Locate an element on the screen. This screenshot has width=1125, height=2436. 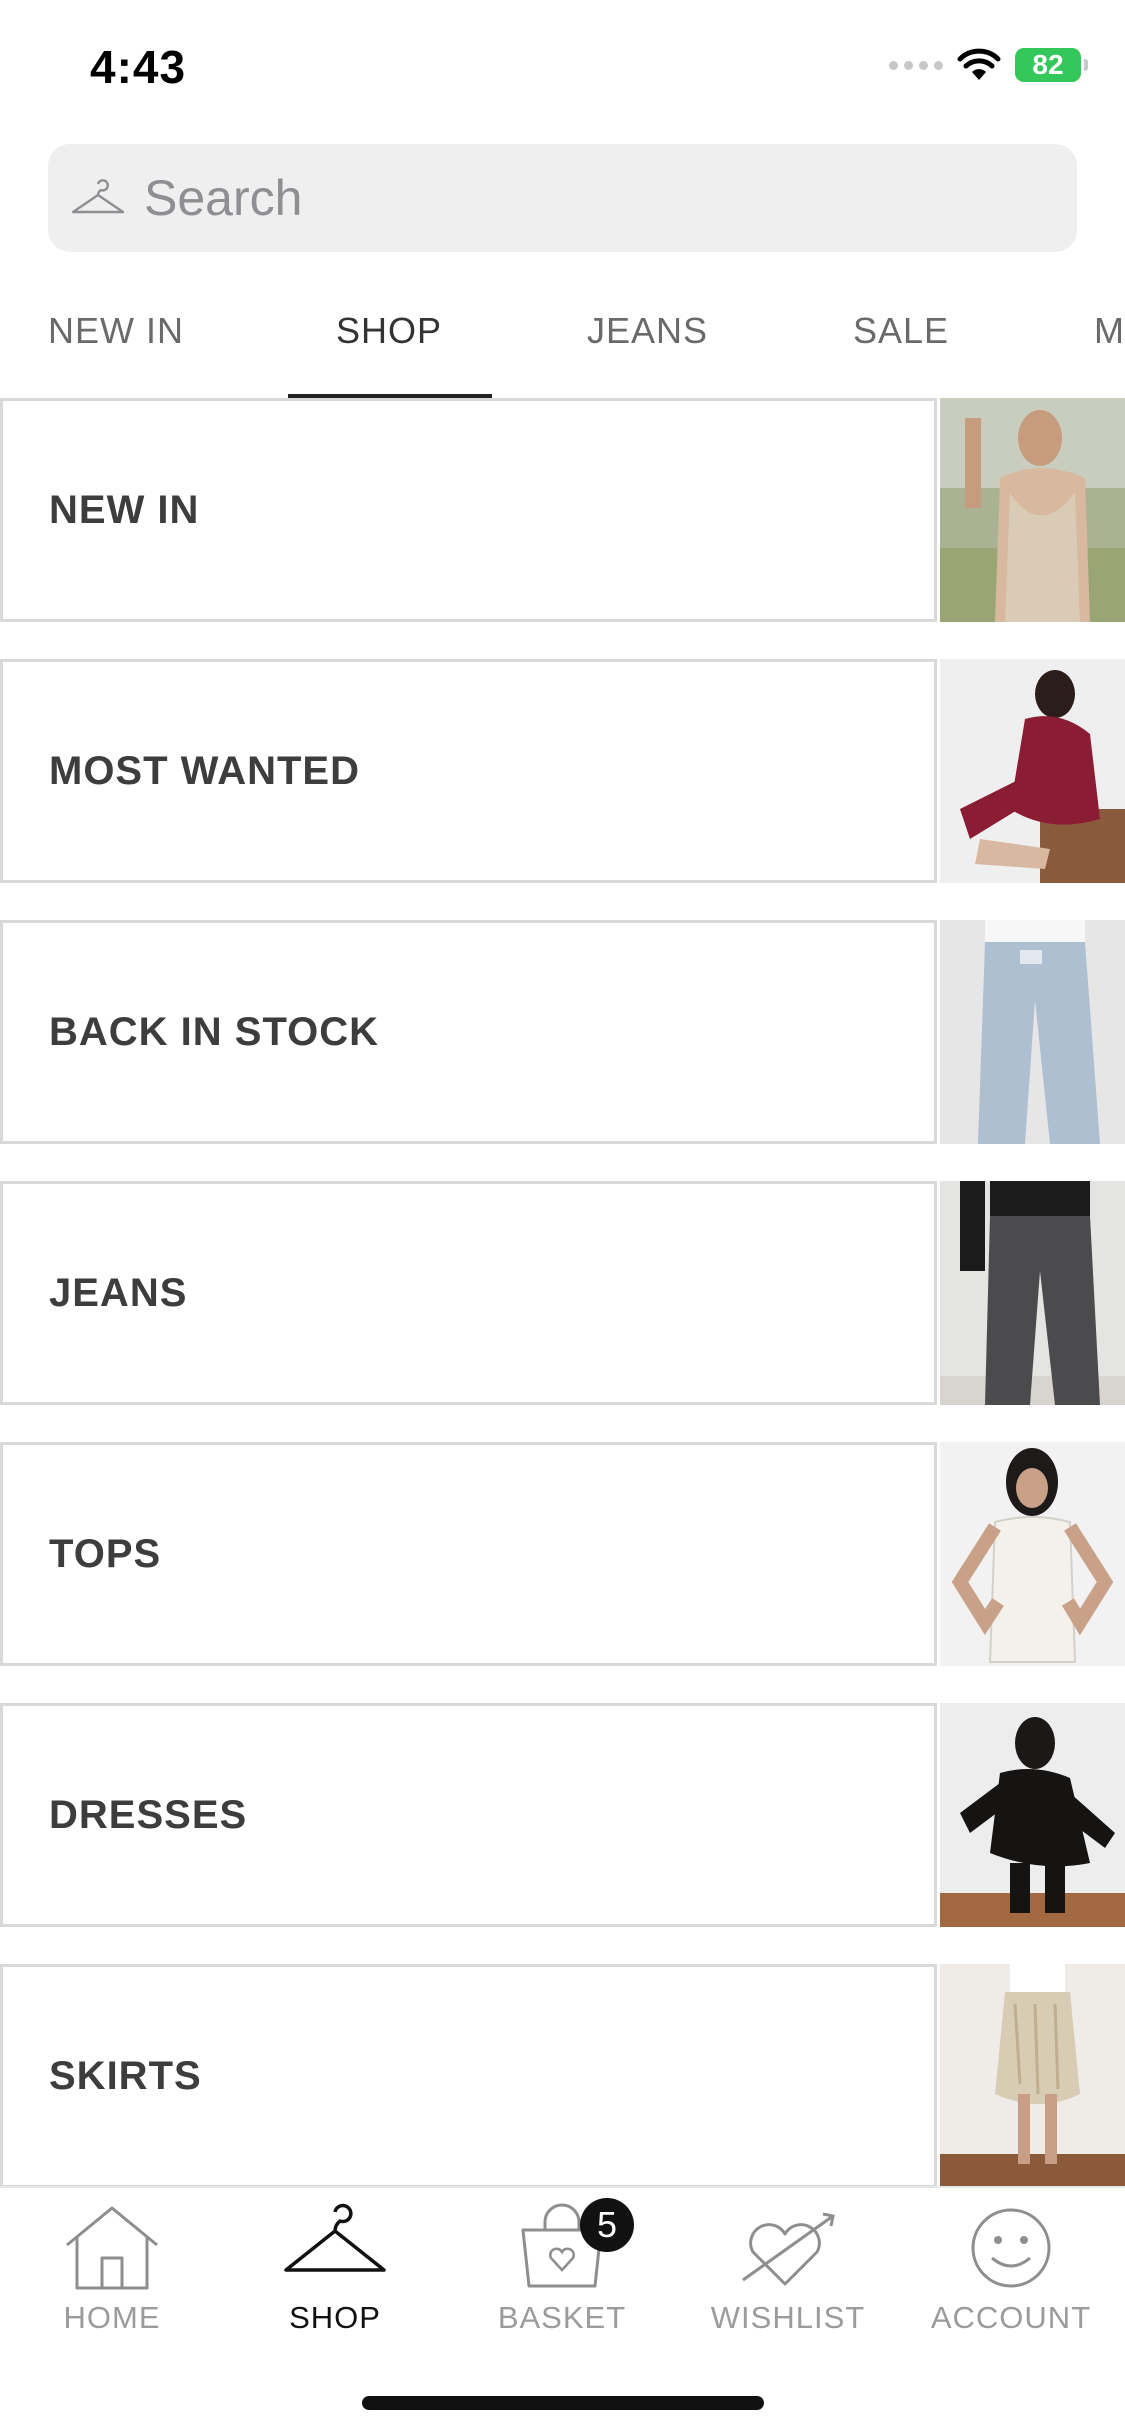
nav-label: SHOP is located at coordinates (335, 2317).